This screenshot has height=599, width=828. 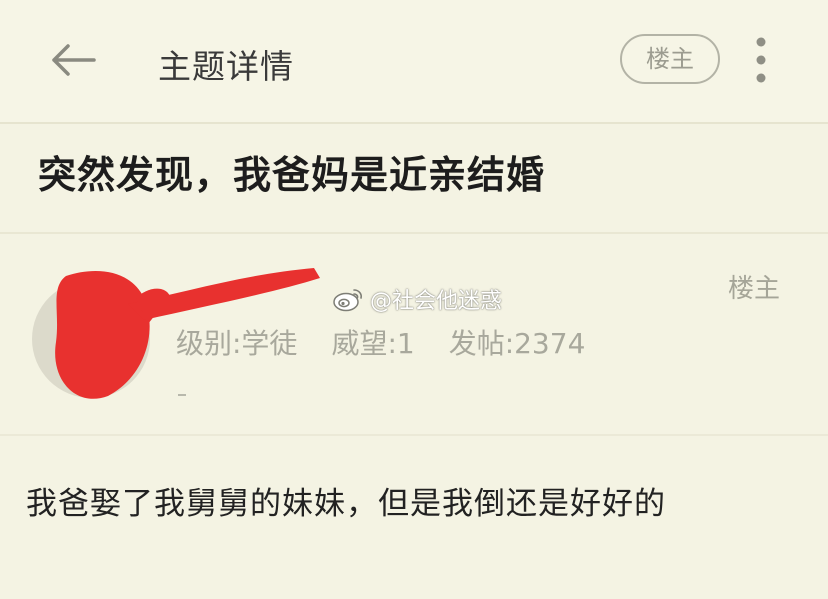 I want to click on author-post-count: 发帖:2374, so click(x=517, y=343).